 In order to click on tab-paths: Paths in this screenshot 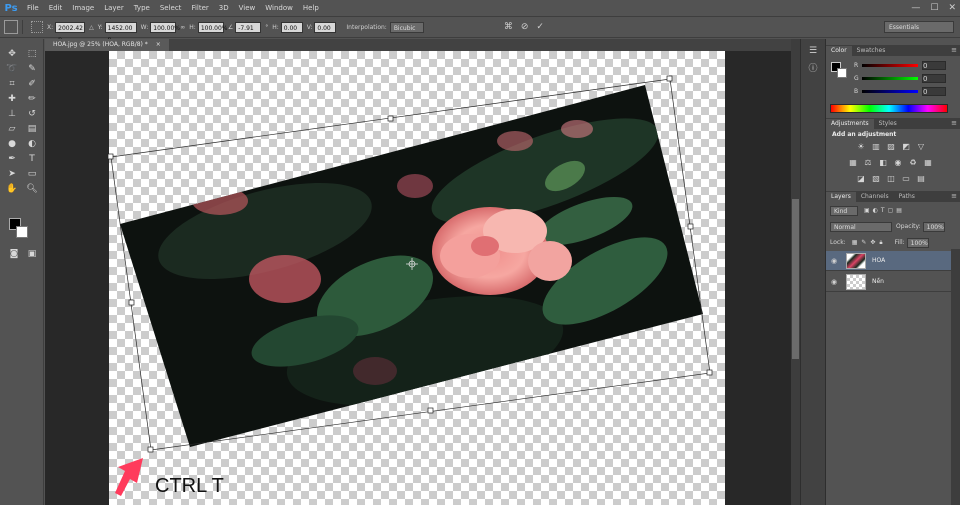, I will do `click(907, 197)`.